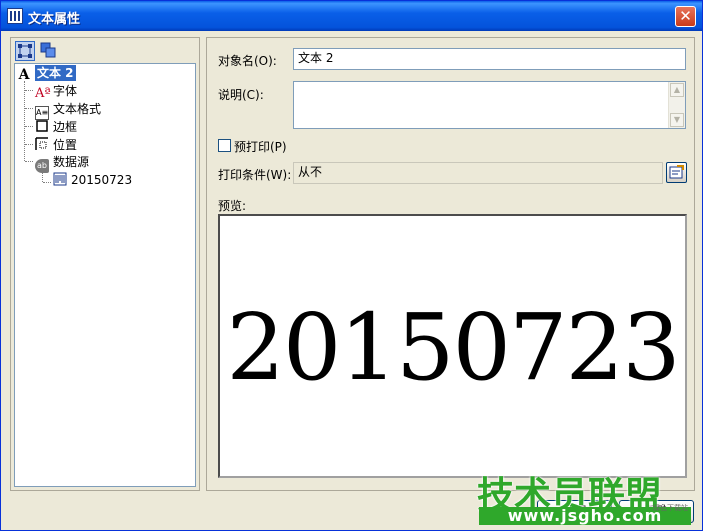  I want to click on print-condition-label: 打印条件(W):, so click(255, 175).